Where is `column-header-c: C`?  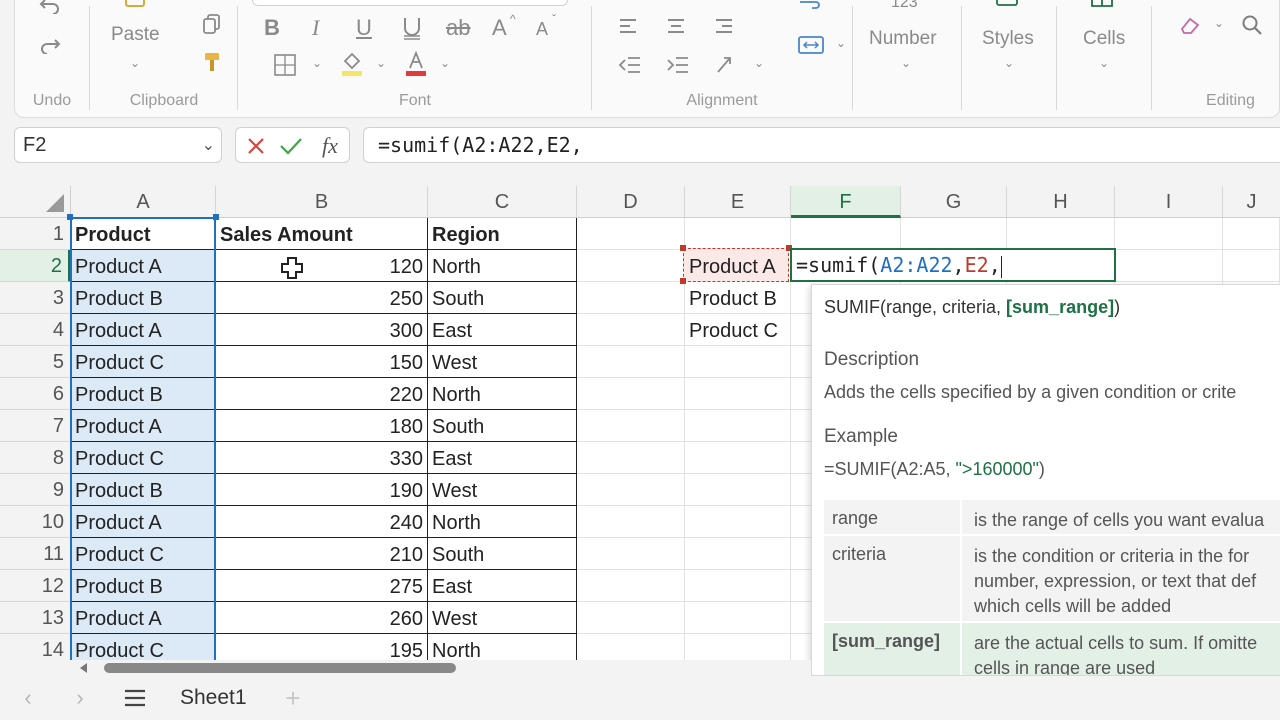 column-header-c: C is located at coordinates (502, 202).